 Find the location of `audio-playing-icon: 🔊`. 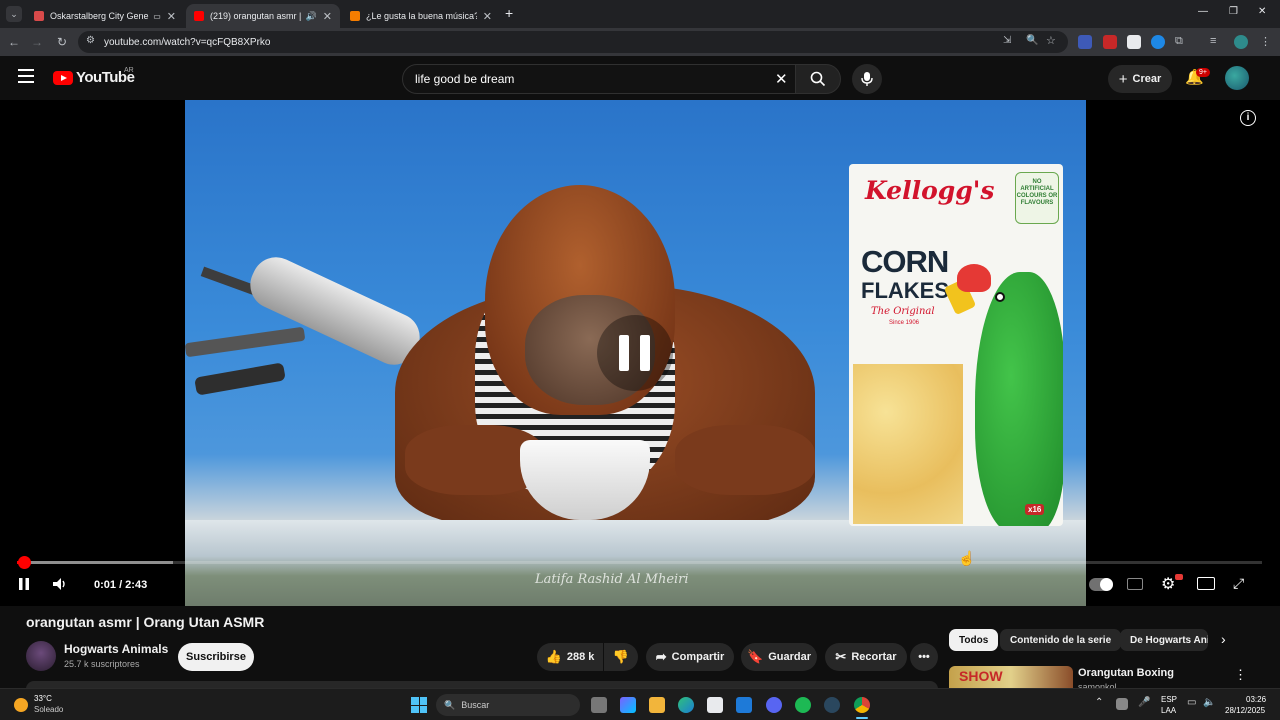

audio-playing-icon: 🔊 is located at coordinates (311, 16).